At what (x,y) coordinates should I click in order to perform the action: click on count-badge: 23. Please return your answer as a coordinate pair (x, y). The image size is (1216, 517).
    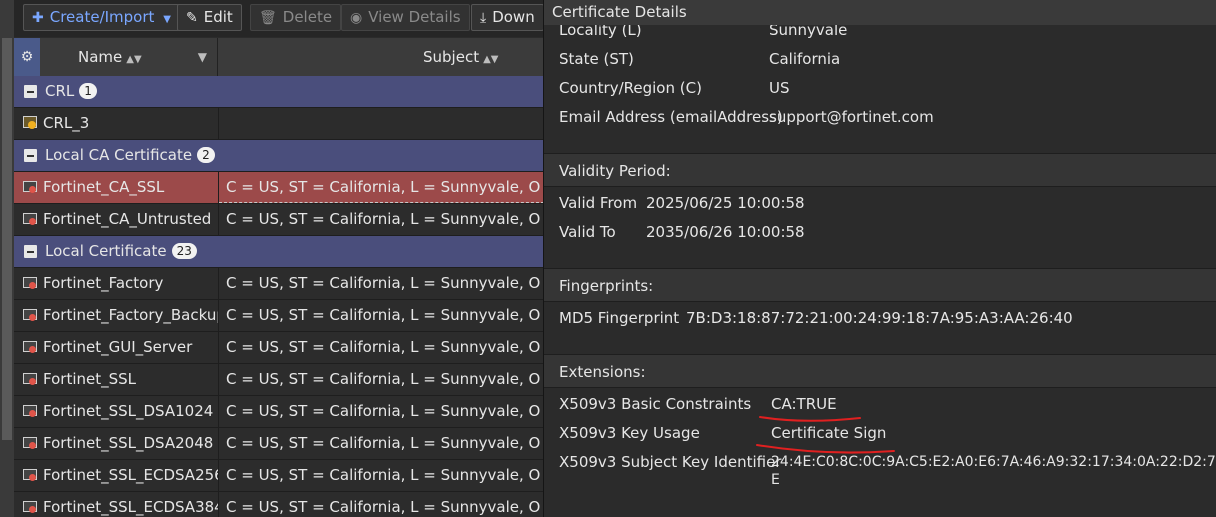
    Looking at the image, I should click on (184, 251).